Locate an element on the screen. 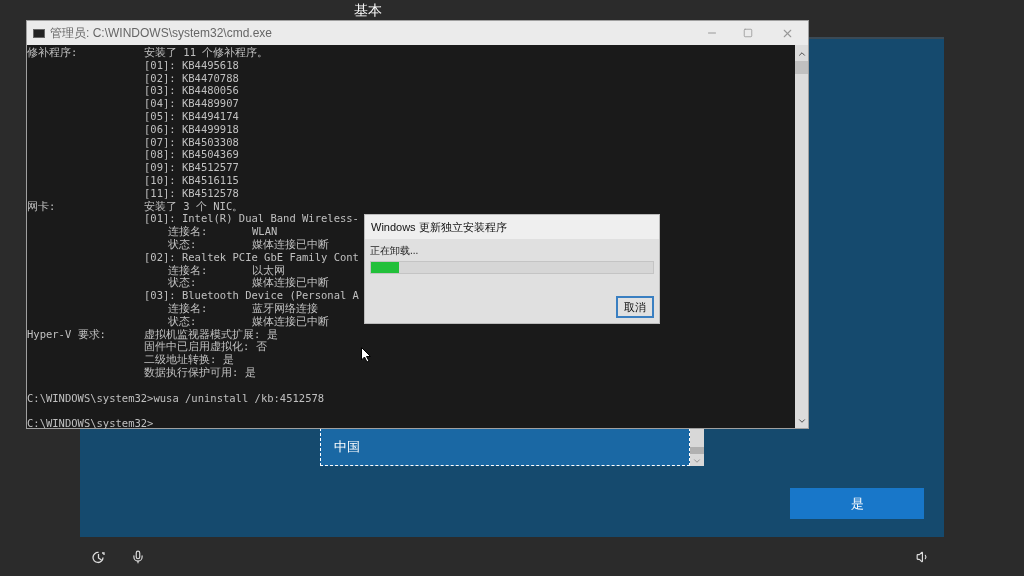 The height and width of the screenshot is (576, 1024). console-text: C:\WINDOWS\system32>wusa /uninstall /kb:4512578 is located at coordinates (176, 398).